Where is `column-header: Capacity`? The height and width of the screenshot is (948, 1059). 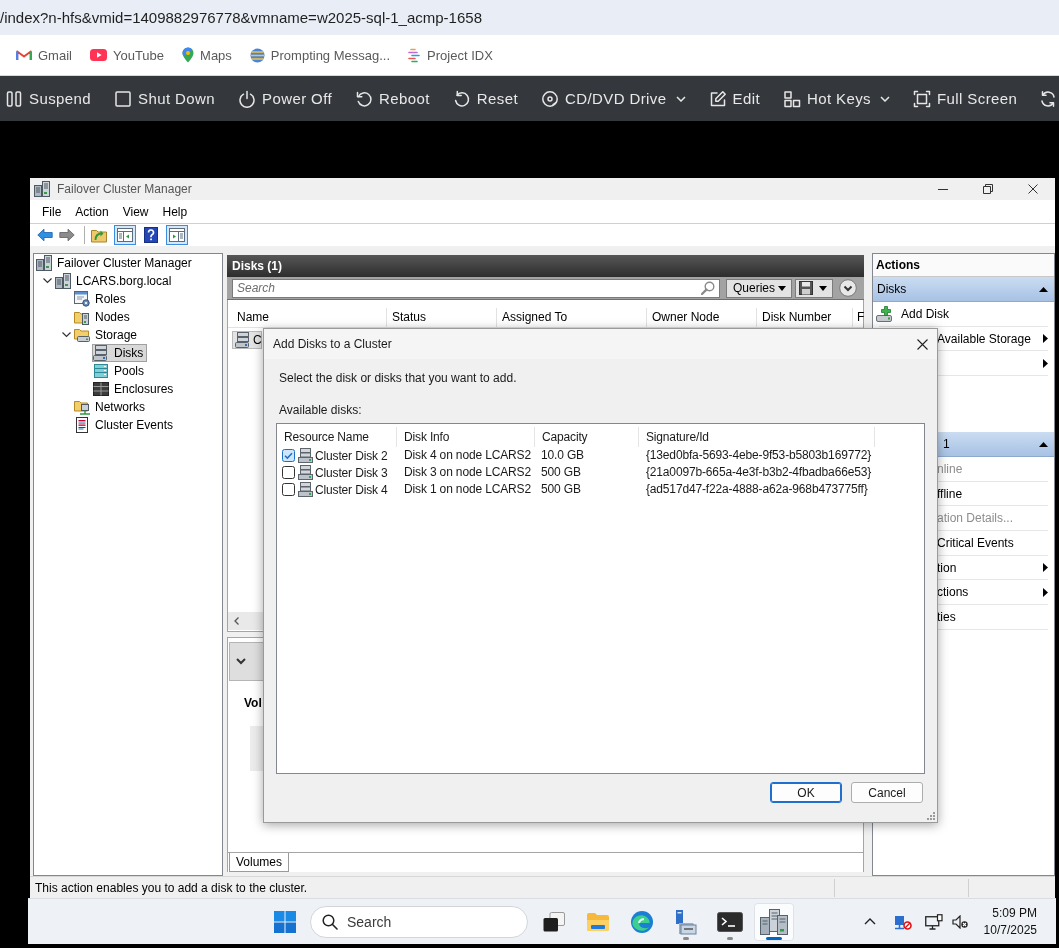 column-header: Capacity is located at coordinates (586, 437).